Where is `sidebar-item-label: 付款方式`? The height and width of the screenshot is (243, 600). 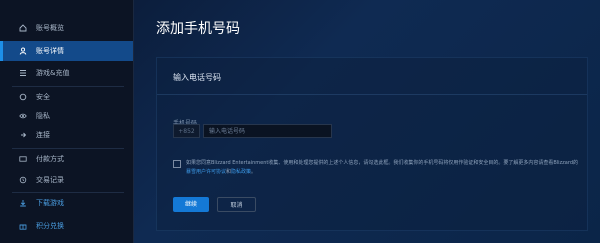
sidebar-item-label: 付款方式 is located at coordinates (50, 159).